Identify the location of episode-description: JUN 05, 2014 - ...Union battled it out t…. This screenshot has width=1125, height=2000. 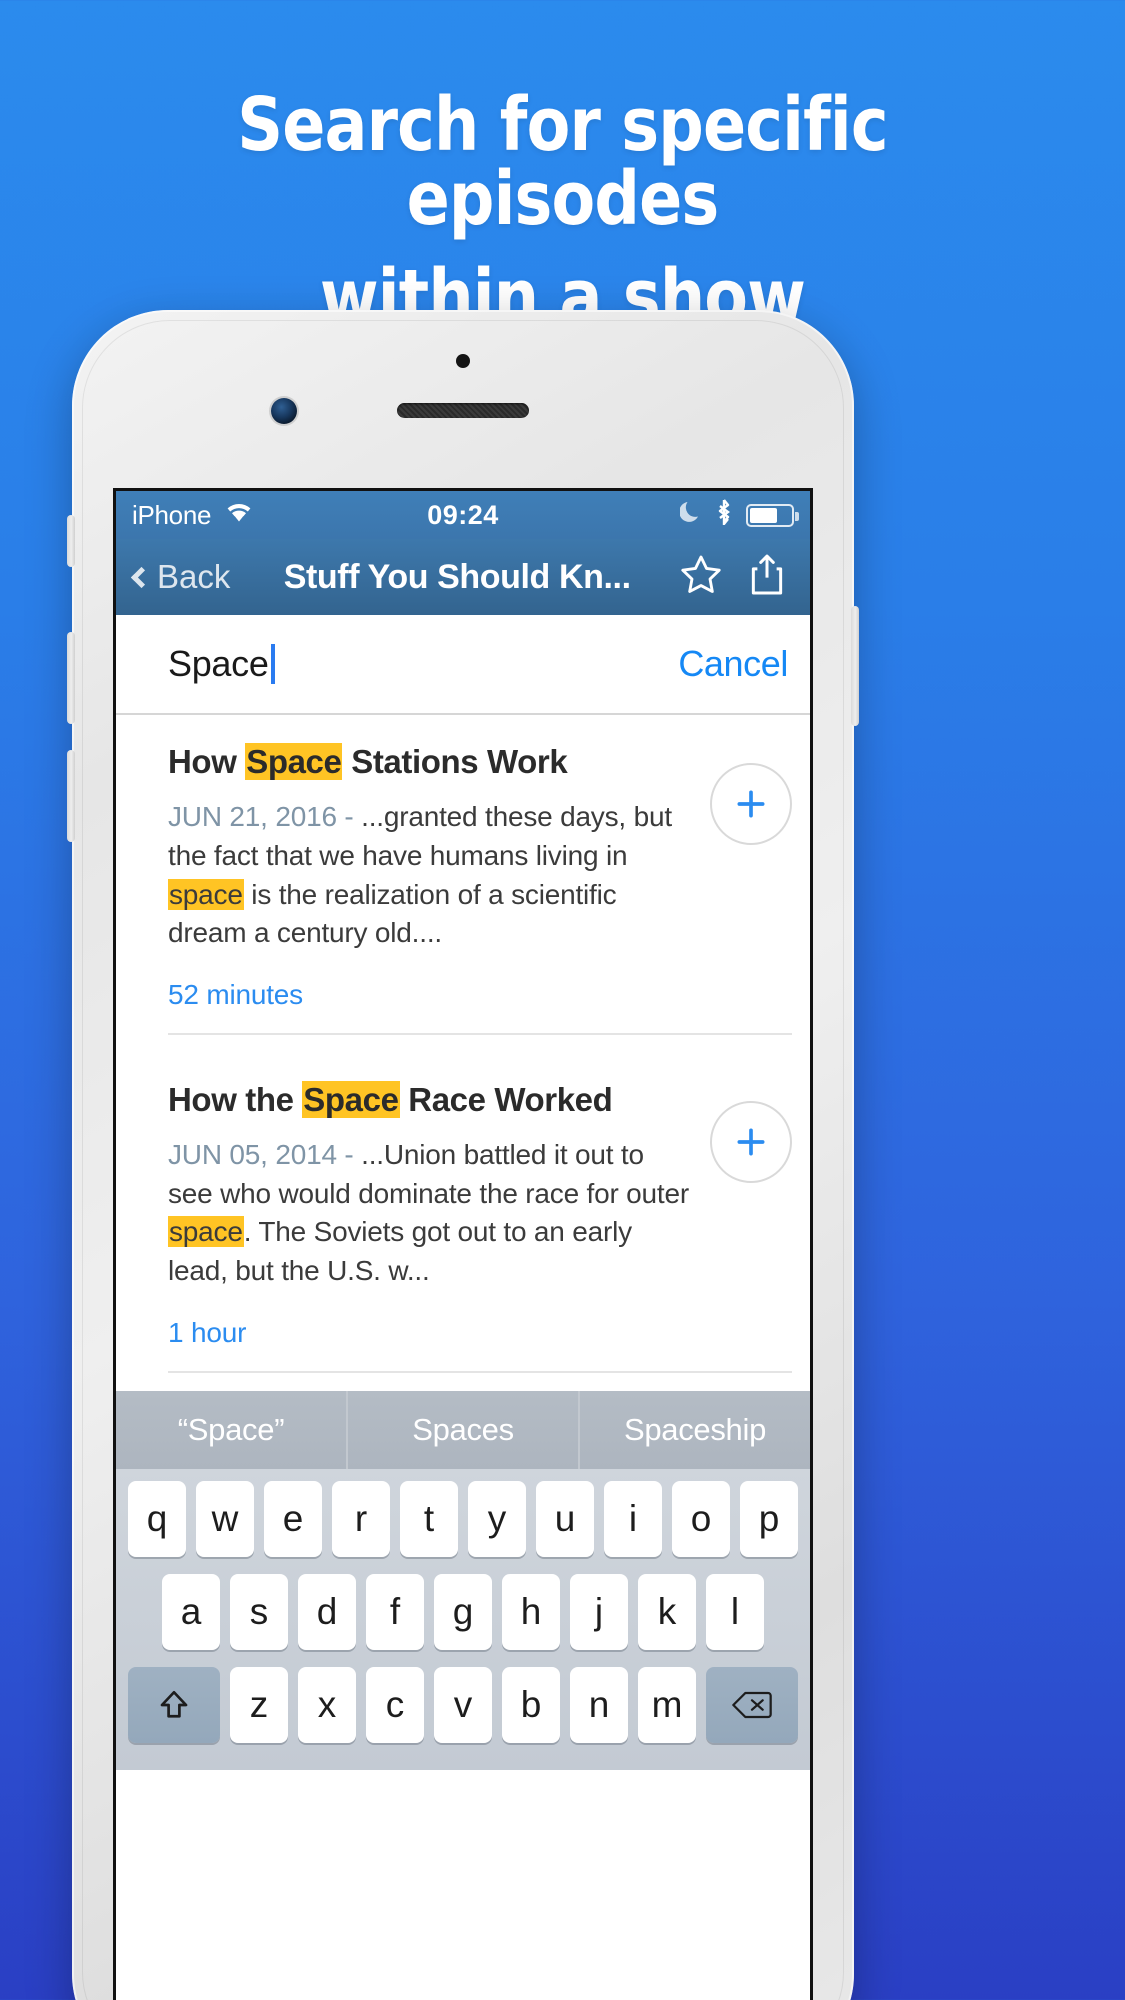
(429, 1213).